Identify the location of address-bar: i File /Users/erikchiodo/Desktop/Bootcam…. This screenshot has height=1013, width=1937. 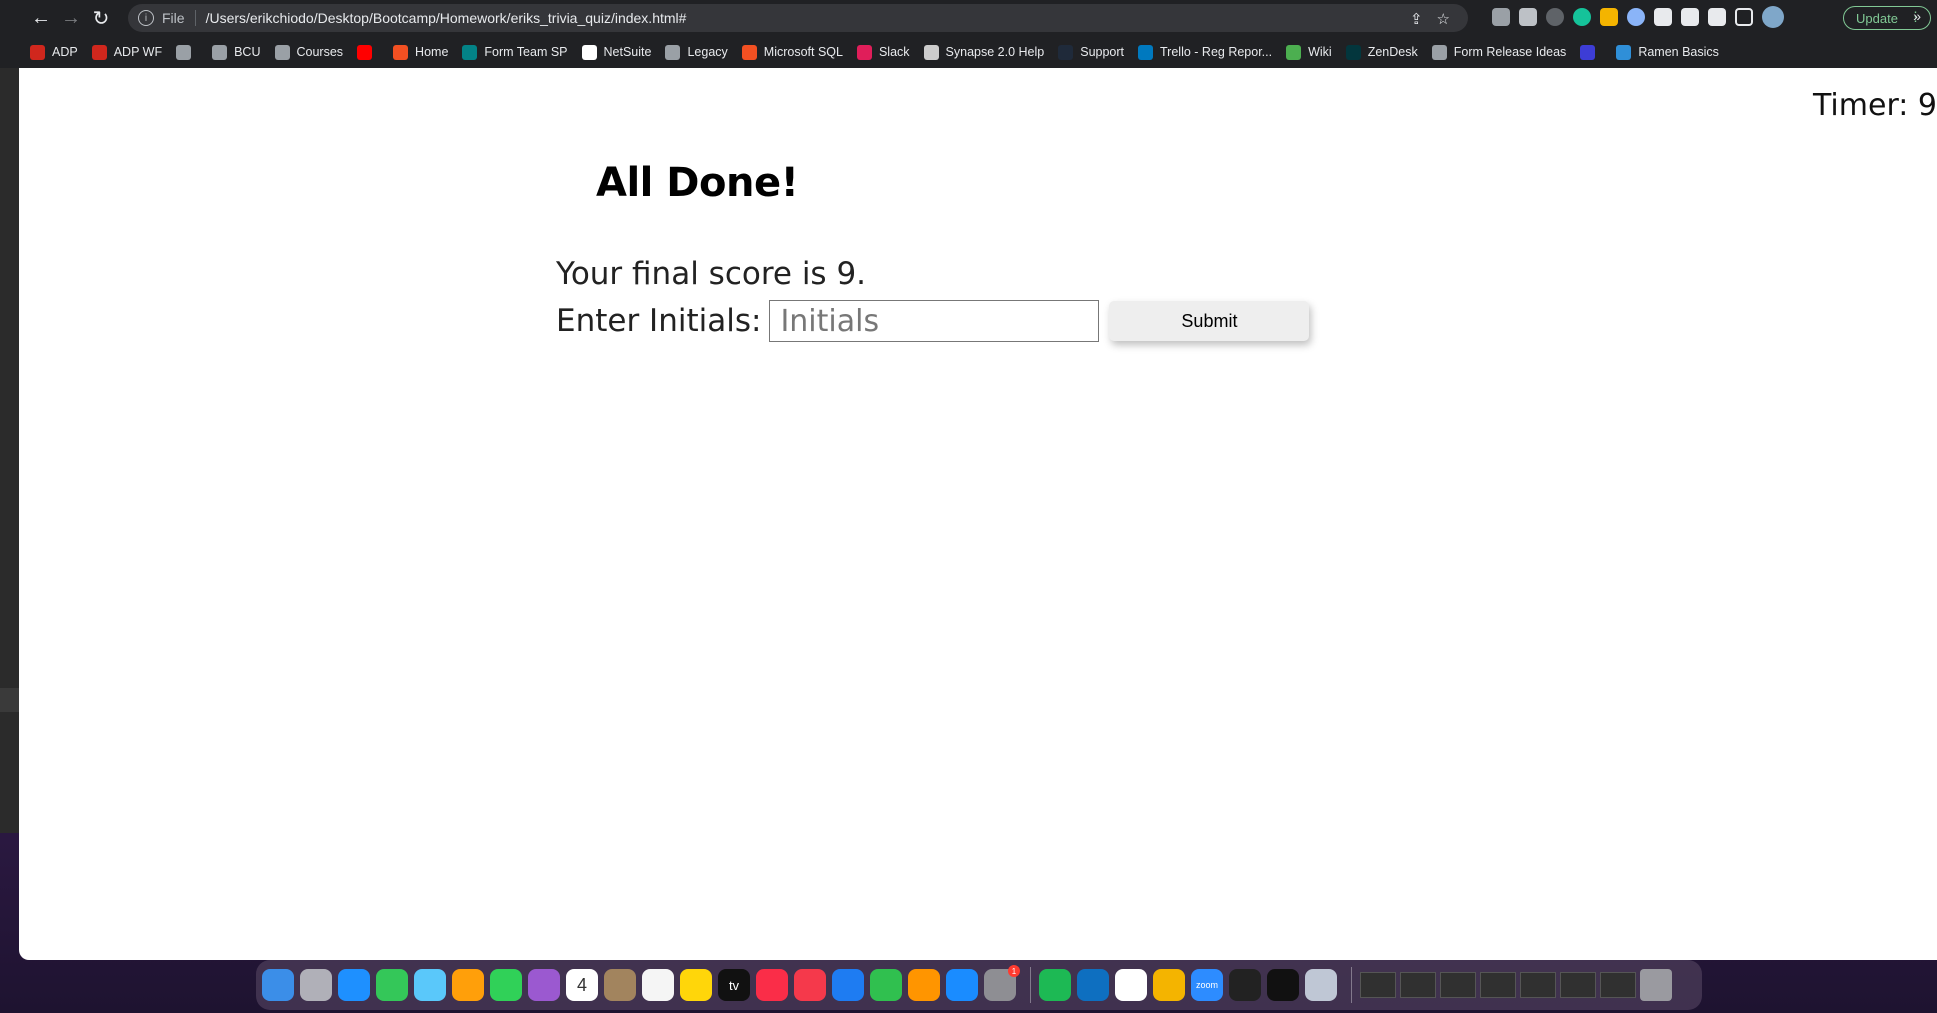
(798, 18).